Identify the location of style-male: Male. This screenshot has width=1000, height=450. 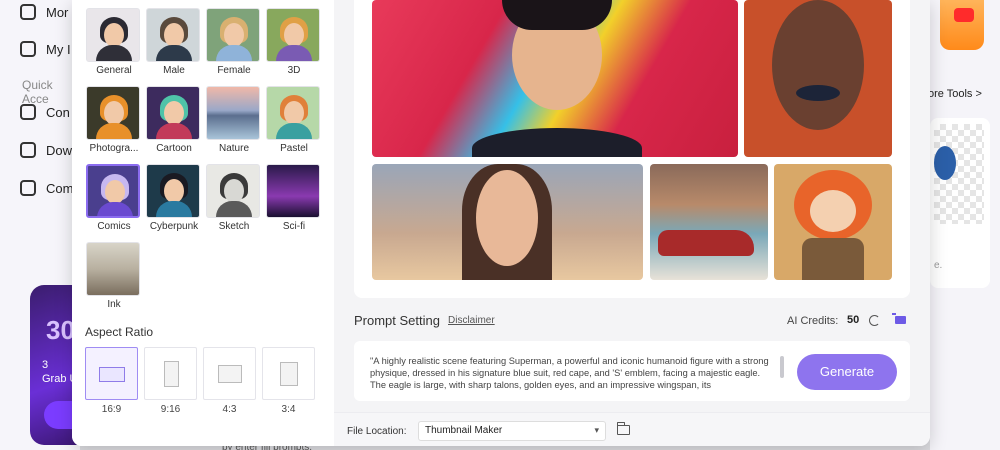
(174, 42).